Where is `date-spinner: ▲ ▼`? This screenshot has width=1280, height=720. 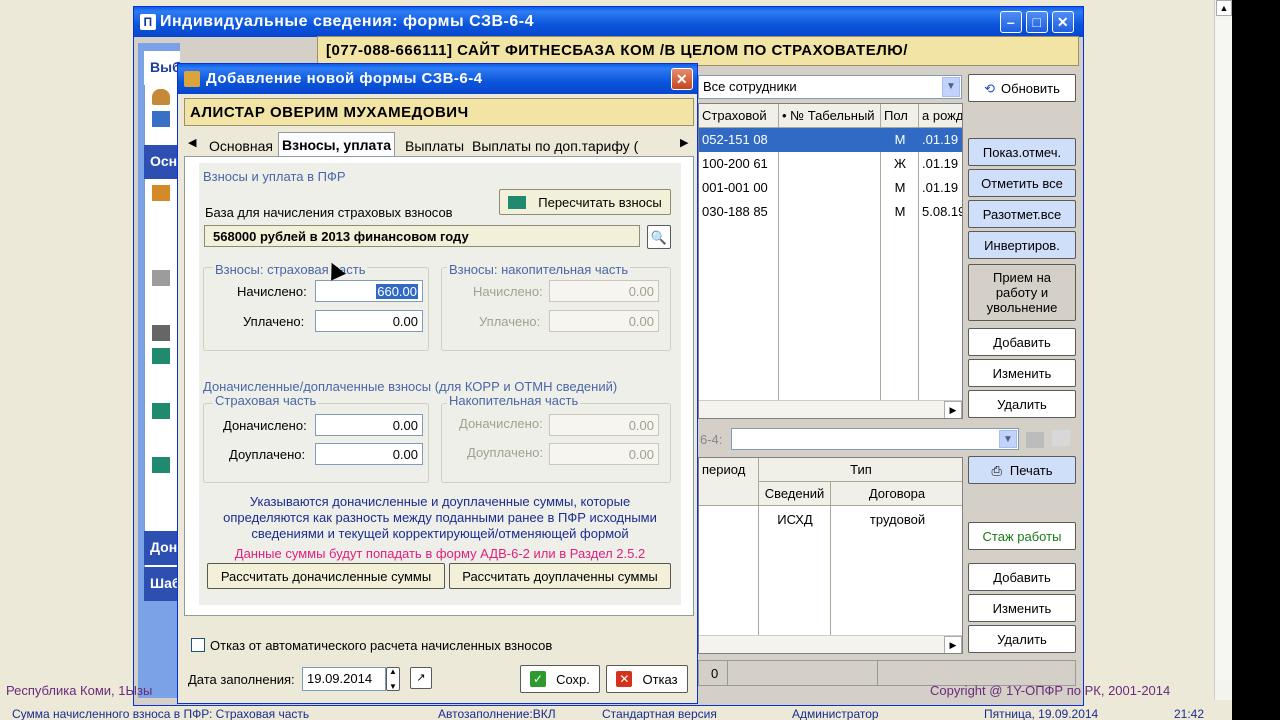
date-spinner: ▲ ▼ is located at coordinates (393, 679).